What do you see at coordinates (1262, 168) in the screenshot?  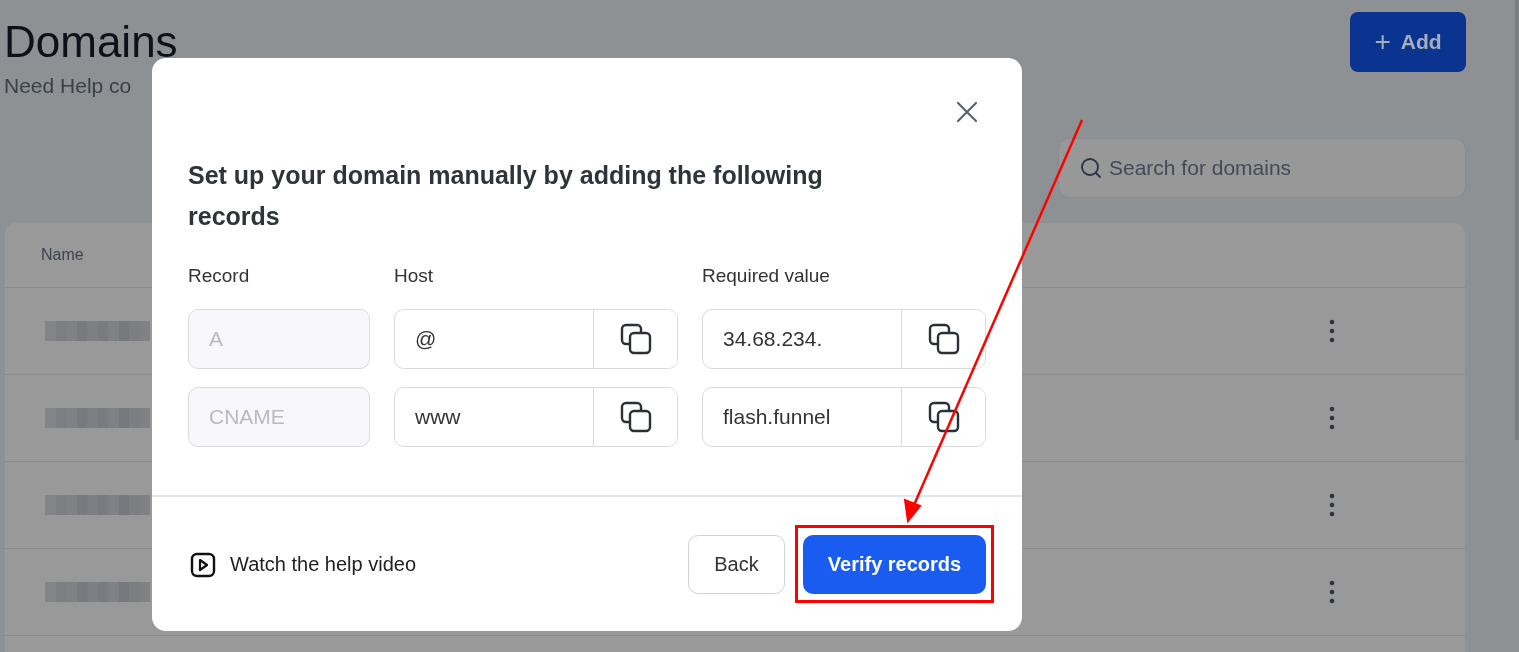 I see `search-field: Search for domains` at bounding box center [1262, 168].